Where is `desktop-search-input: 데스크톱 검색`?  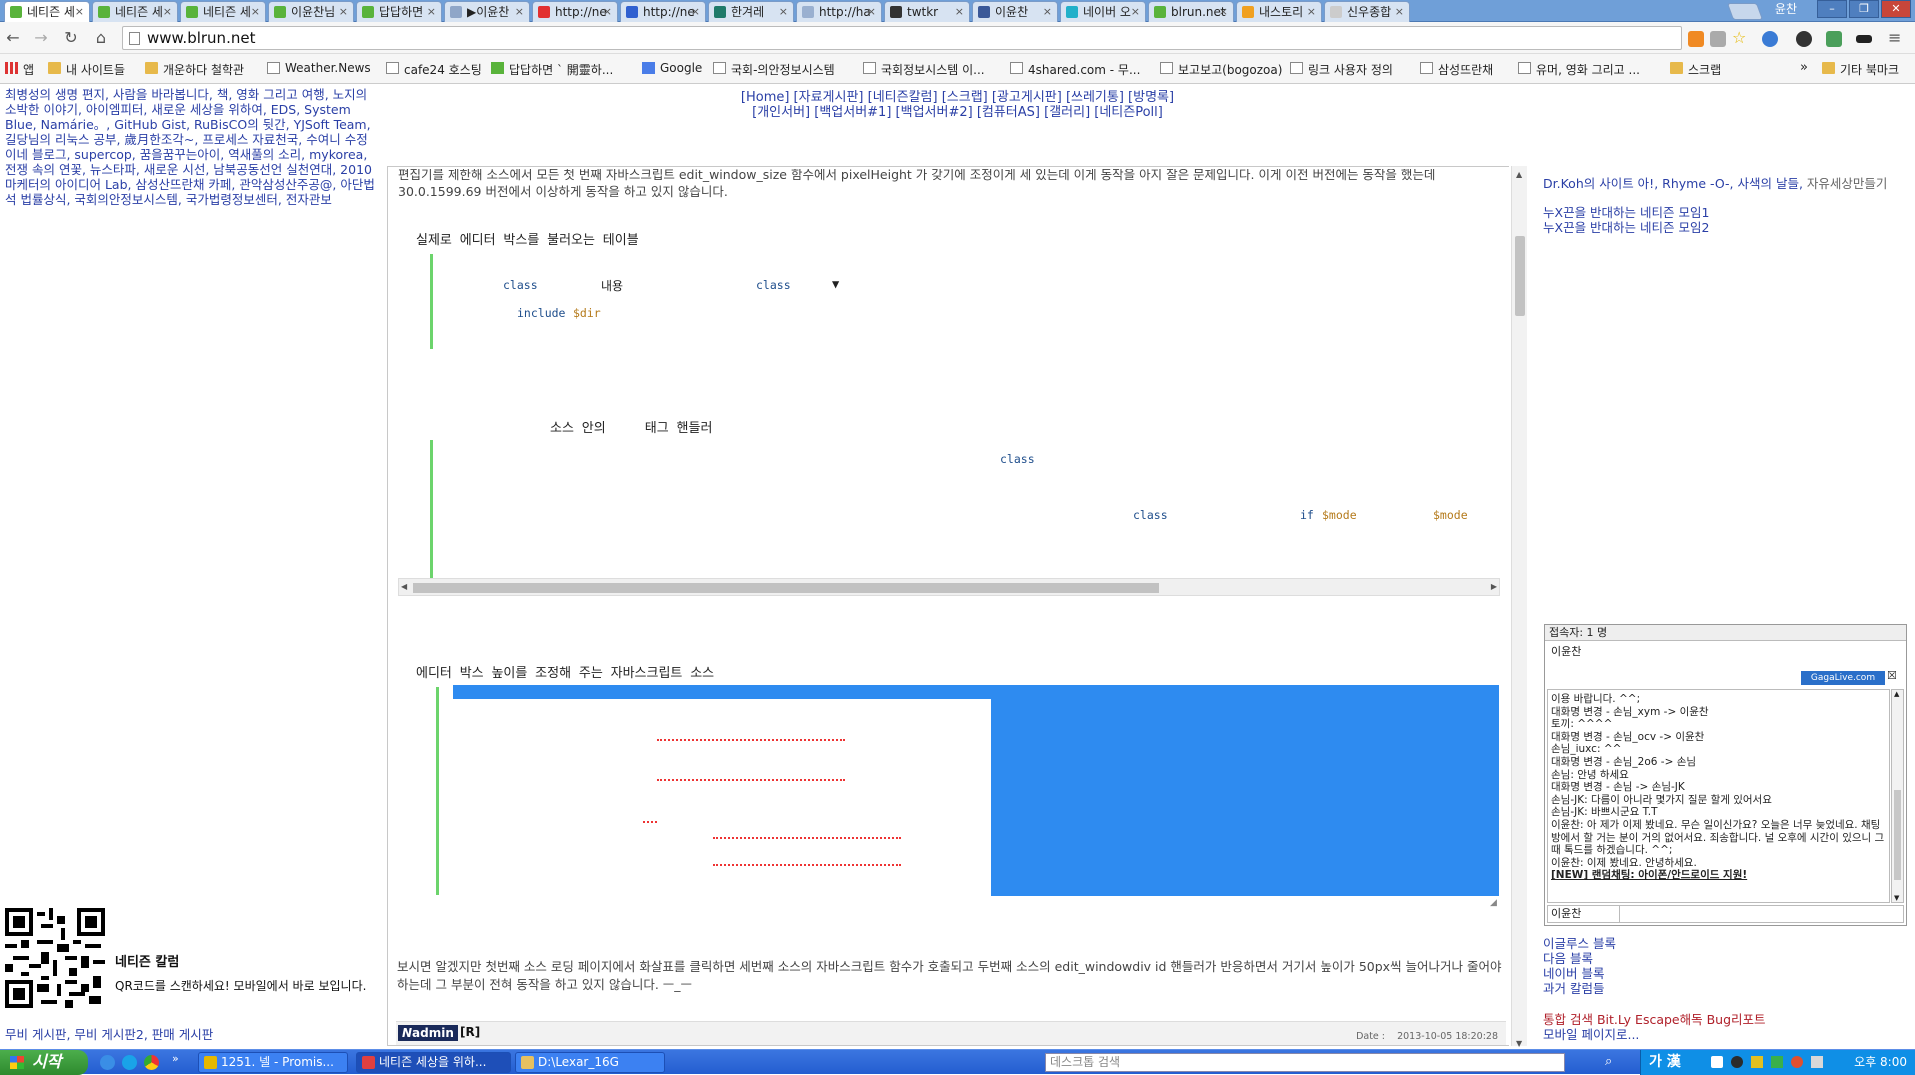 desktop-search-input: 데스크톱 검색 is located at coordinates (1305, 1062).